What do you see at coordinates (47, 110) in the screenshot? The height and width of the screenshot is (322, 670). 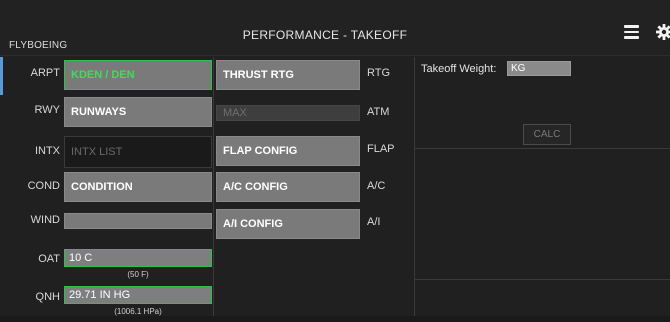 I see `rwy-label: RWY` at bounding box center [47, 110].